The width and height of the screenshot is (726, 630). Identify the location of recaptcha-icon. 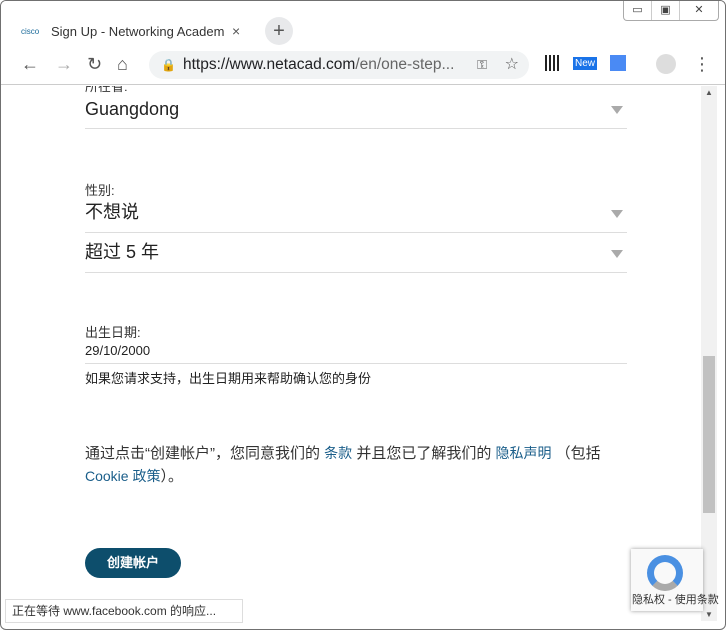
(665, 573).